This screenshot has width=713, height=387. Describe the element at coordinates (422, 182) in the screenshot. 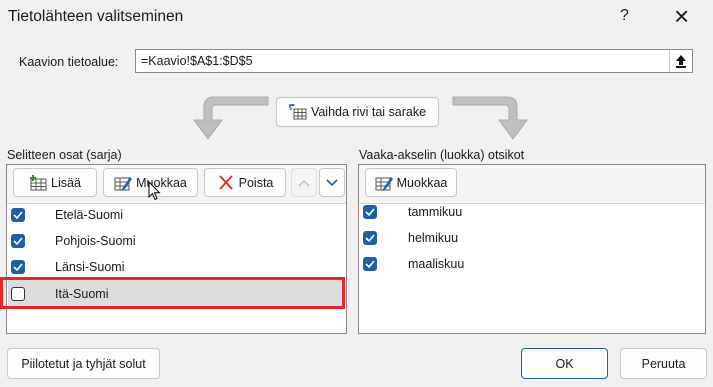

I see `edit-axis-label: Muokkaa` at that location.